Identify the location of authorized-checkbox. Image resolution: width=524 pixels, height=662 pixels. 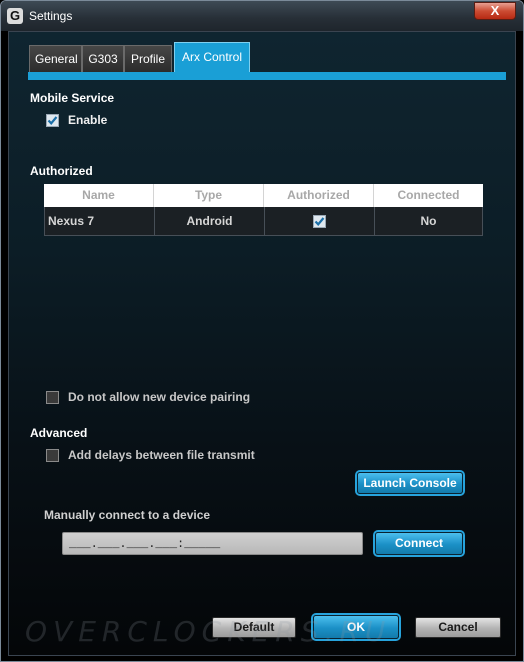
(319, 221).